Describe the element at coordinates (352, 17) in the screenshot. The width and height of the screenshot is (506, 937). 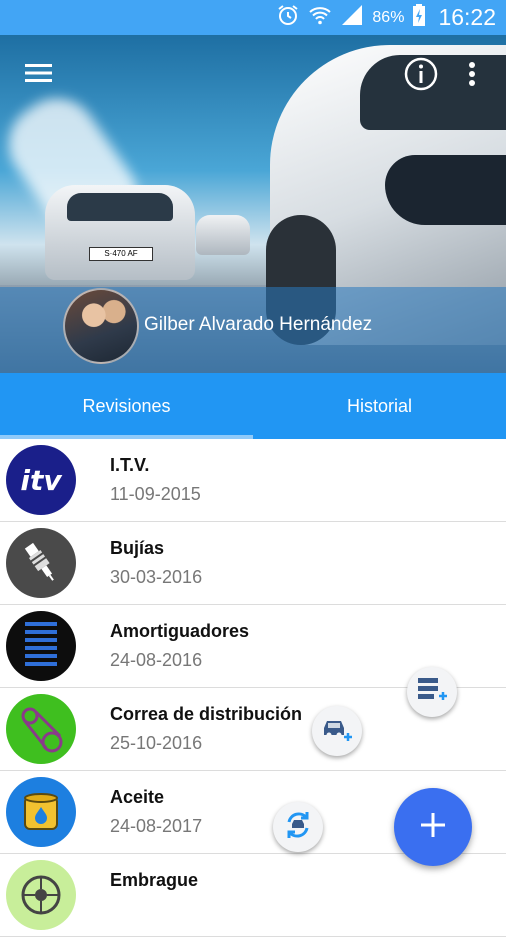
I see `signal-icon` at that location.